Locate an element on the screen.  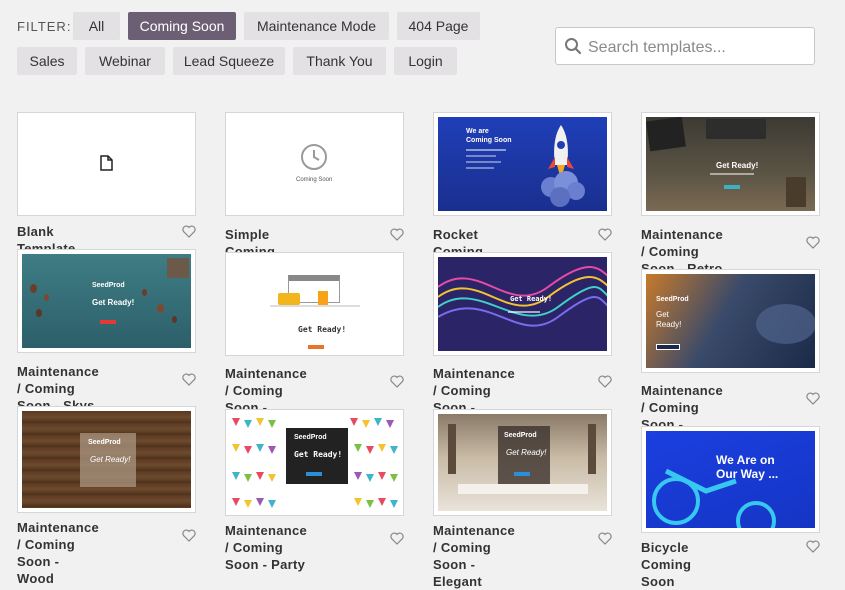
filter-lead-squeeze-button: Lead Squeeze is located at coordinates (229, 61).